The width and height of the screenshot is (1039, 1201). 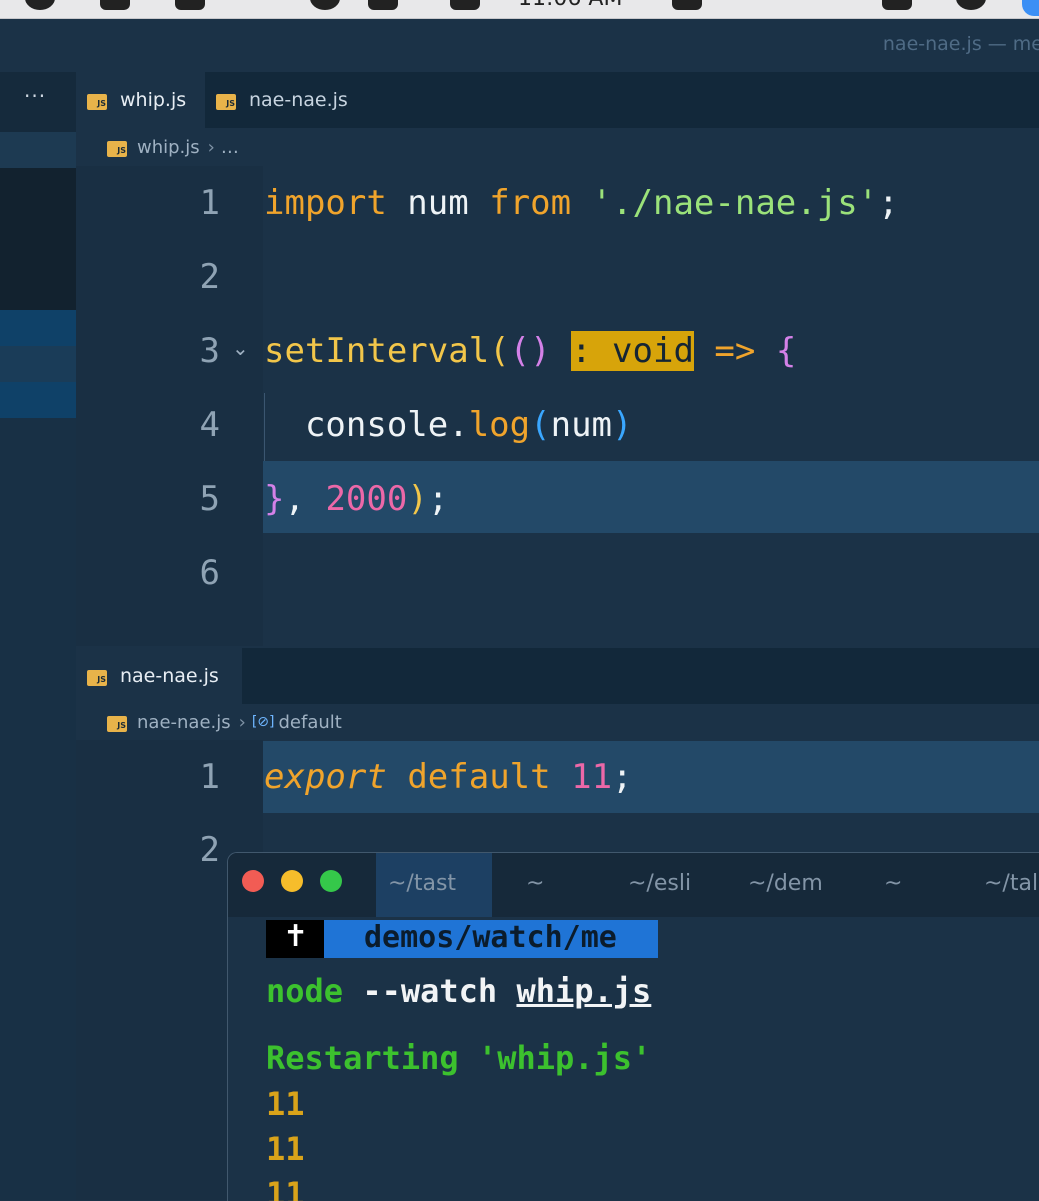 I want to click on window-title: nae-nae.js — me, so click(x=960, y=44).